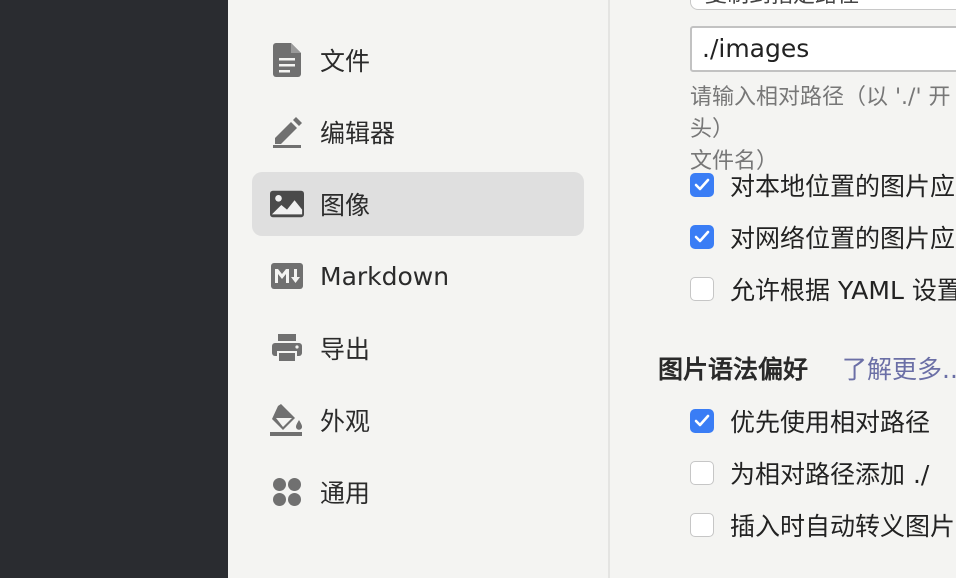  What do you see at coordinates (345, 421) in the screenshot?
I see `sidebar-item-label: 外观` at bounding box center [345, 421].